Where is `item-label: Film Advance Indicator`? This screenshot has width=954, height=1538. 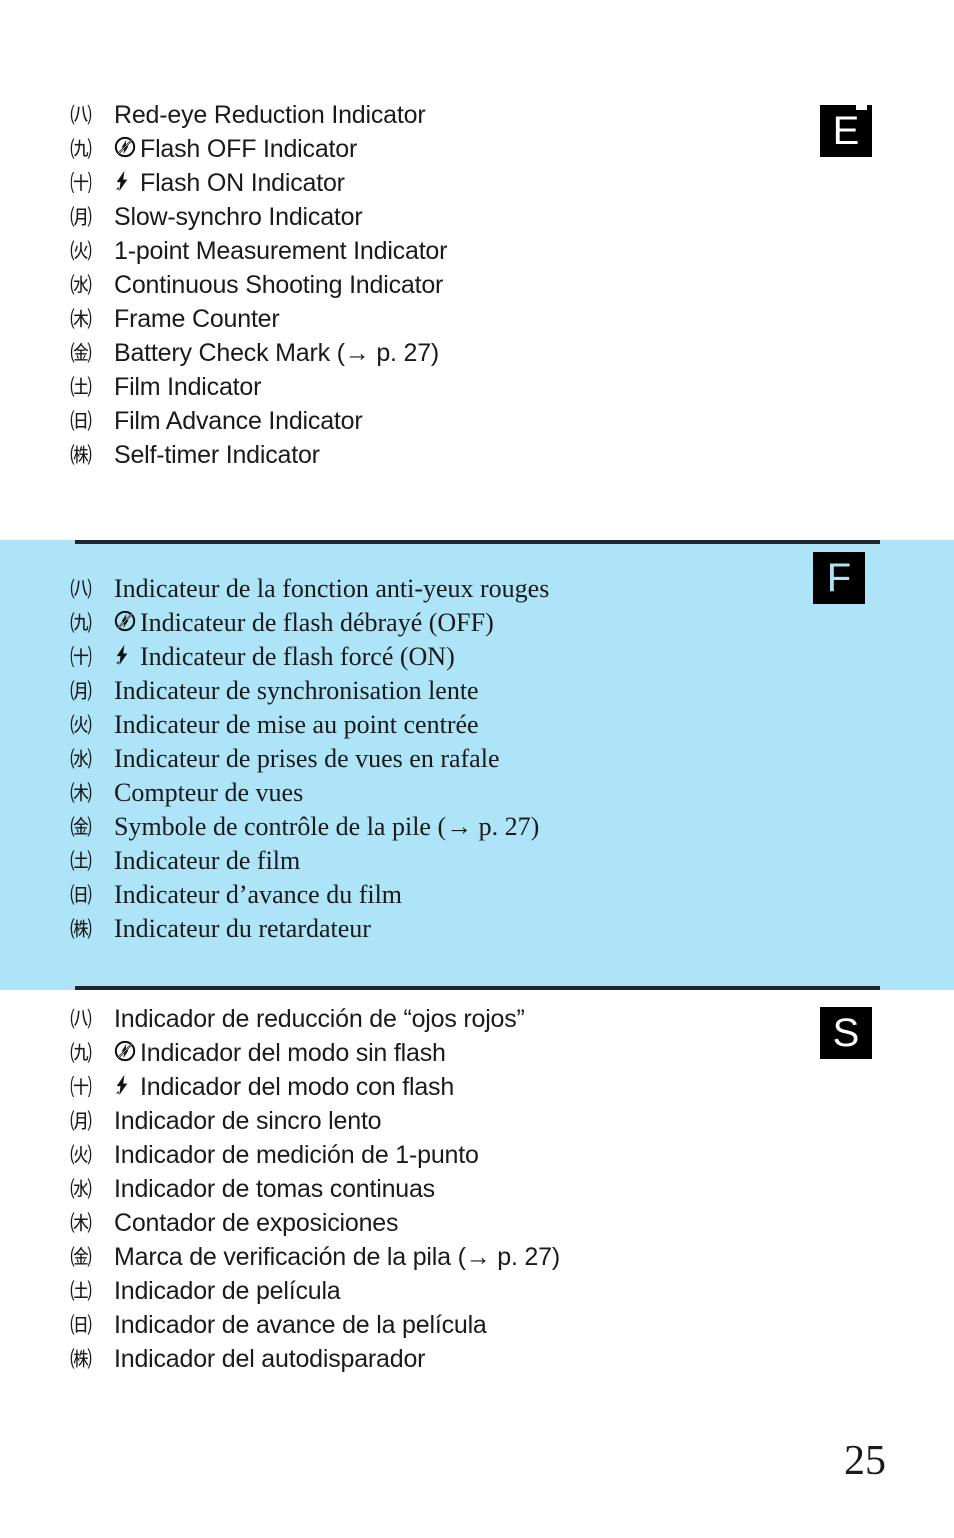 item-label: Film Advance Indicator is located at coordinates (238, 421).